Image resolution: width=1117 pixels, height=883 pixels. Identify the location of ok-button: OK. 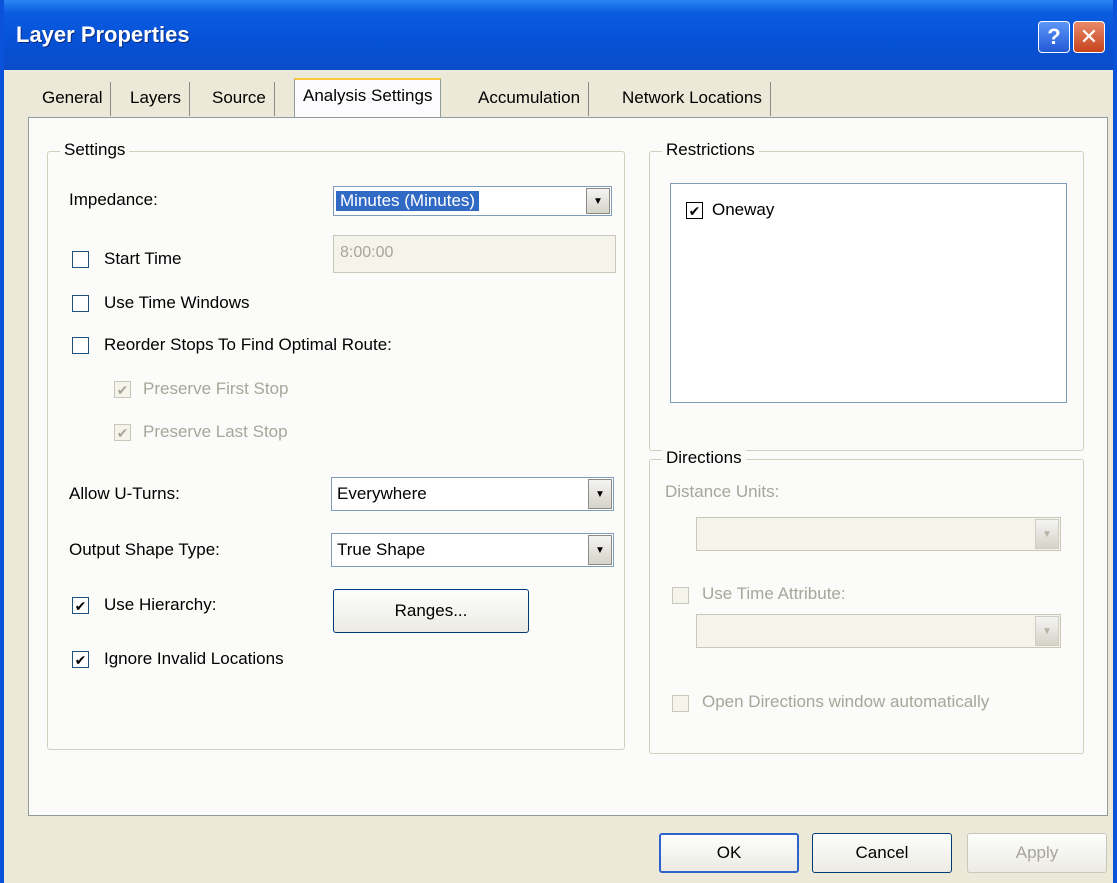
(729, 853).